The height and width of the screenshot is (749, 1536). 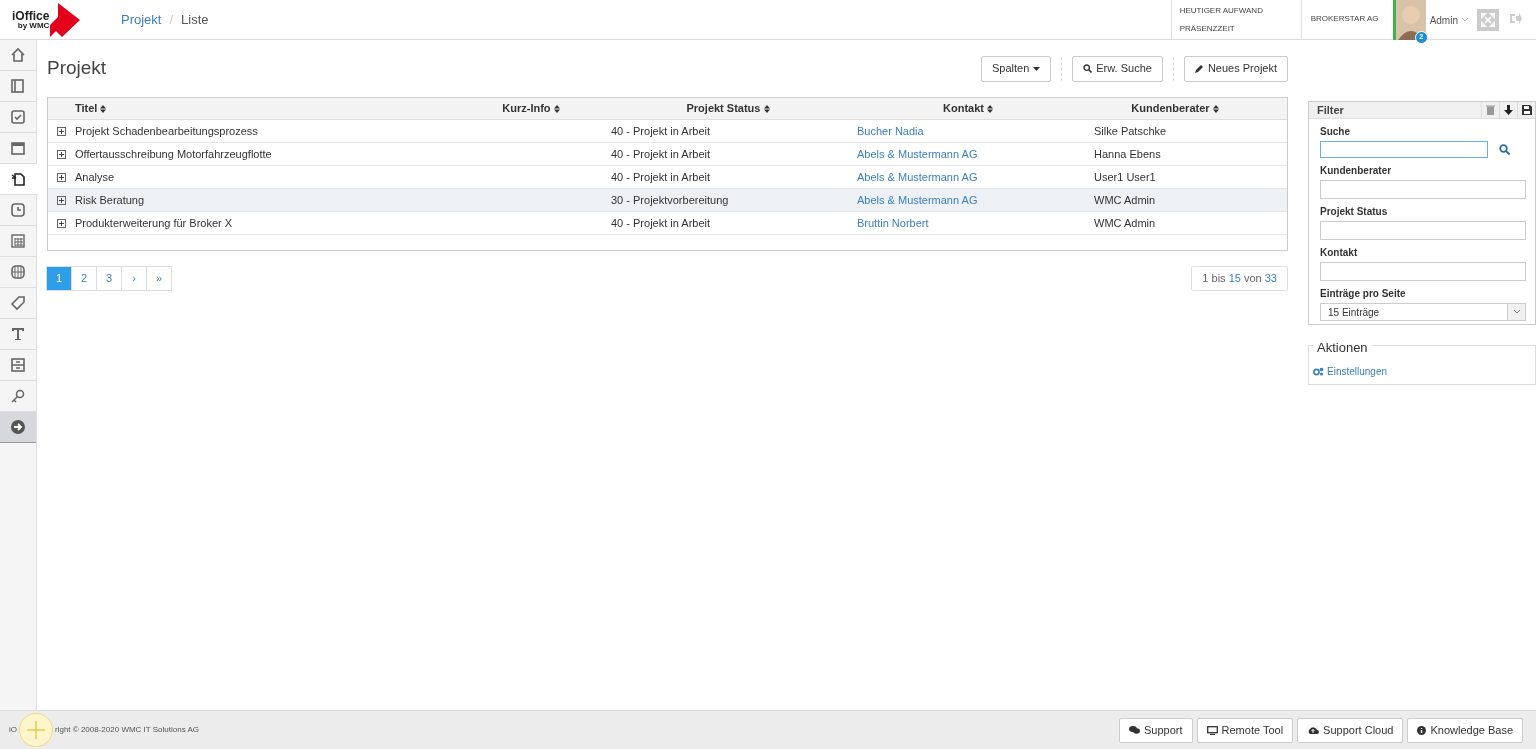 What do you see at coordinates (1516, 312) in the screenshot?
I see `chevron-down-icon` at bounding box center [1516, 312].